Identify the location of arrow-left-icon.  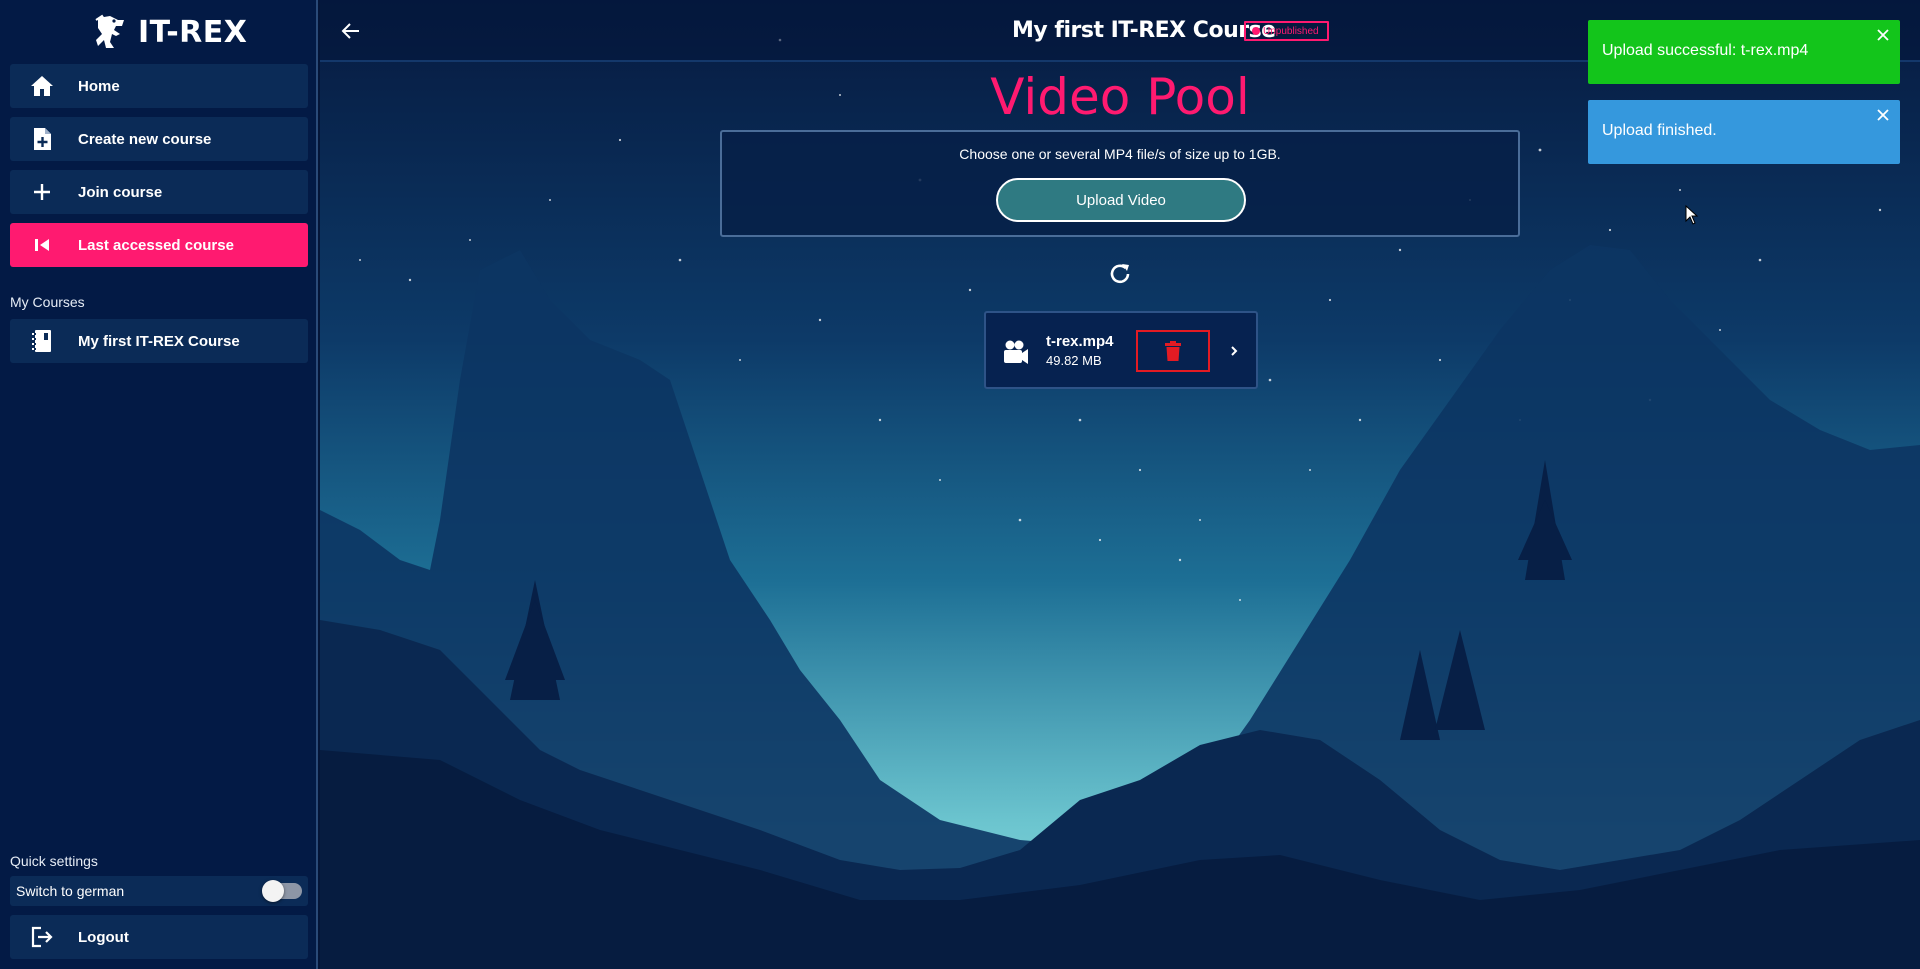
(350, 31).